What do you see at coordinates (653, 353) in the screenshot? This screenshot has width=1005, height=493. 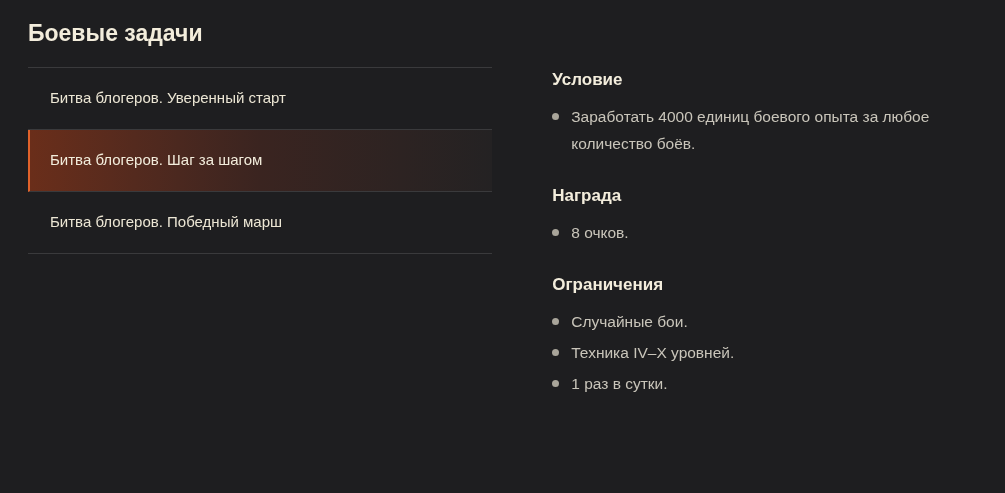 I see `list-text: Техника IV–X уровней.` at bounding box center [653, 353].